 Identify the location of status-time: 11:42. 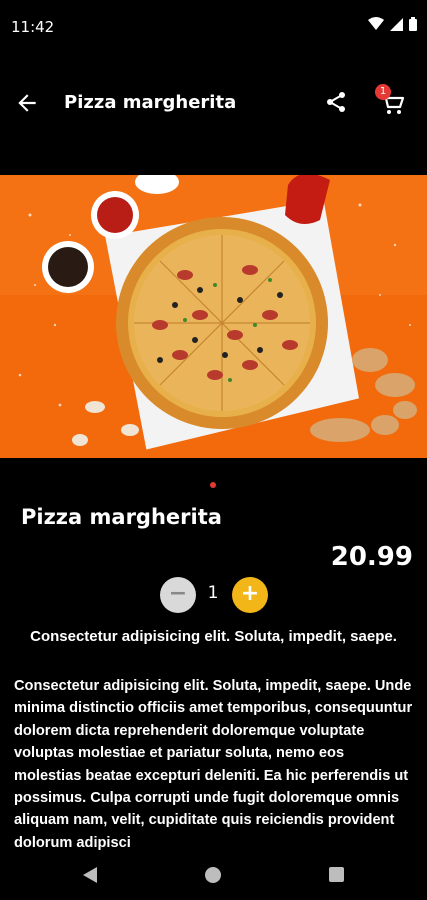
(33, 27).